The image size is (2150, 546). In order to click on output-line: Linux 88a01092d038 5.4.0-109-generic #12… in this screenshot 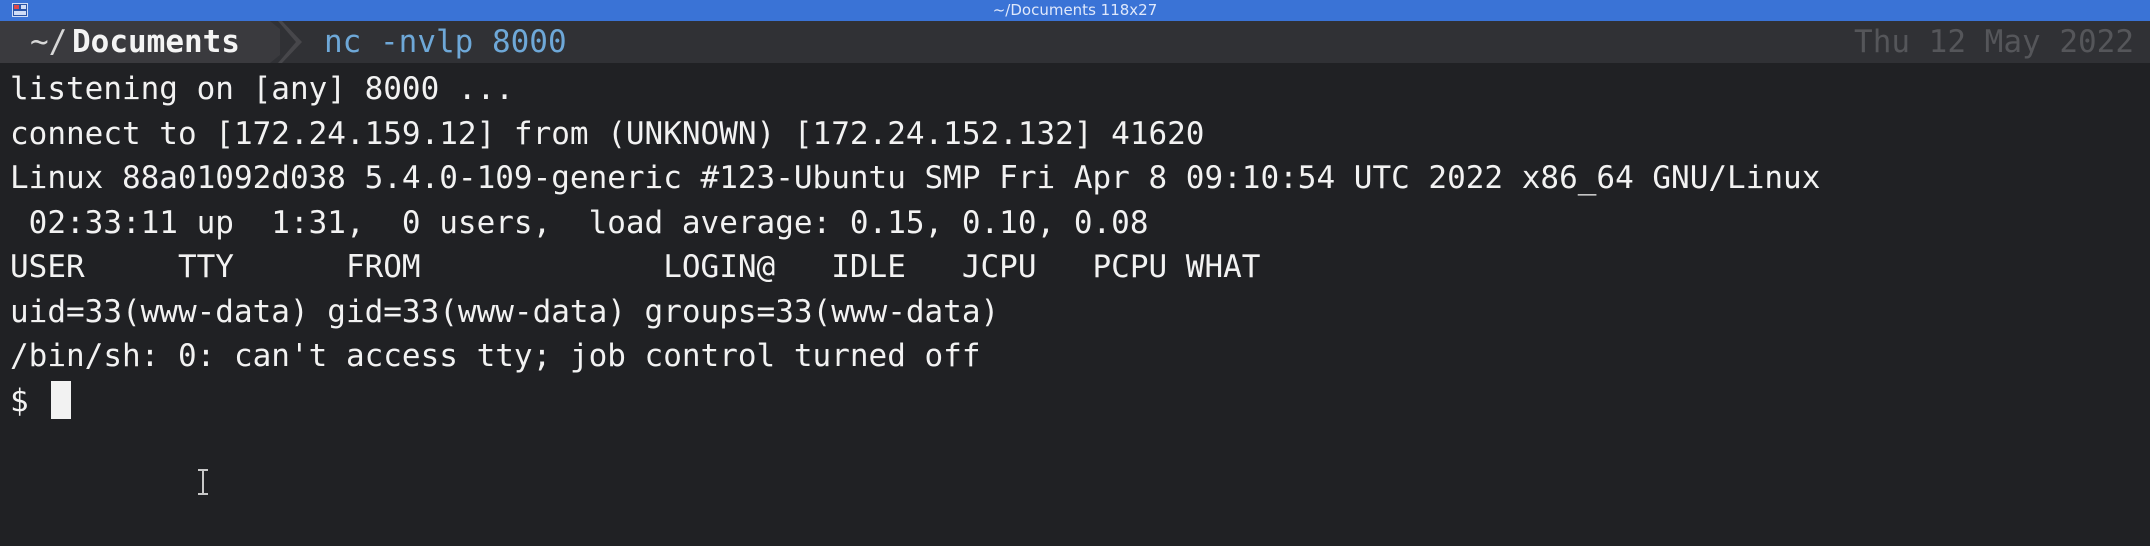, I will do `click(915, 178)`.